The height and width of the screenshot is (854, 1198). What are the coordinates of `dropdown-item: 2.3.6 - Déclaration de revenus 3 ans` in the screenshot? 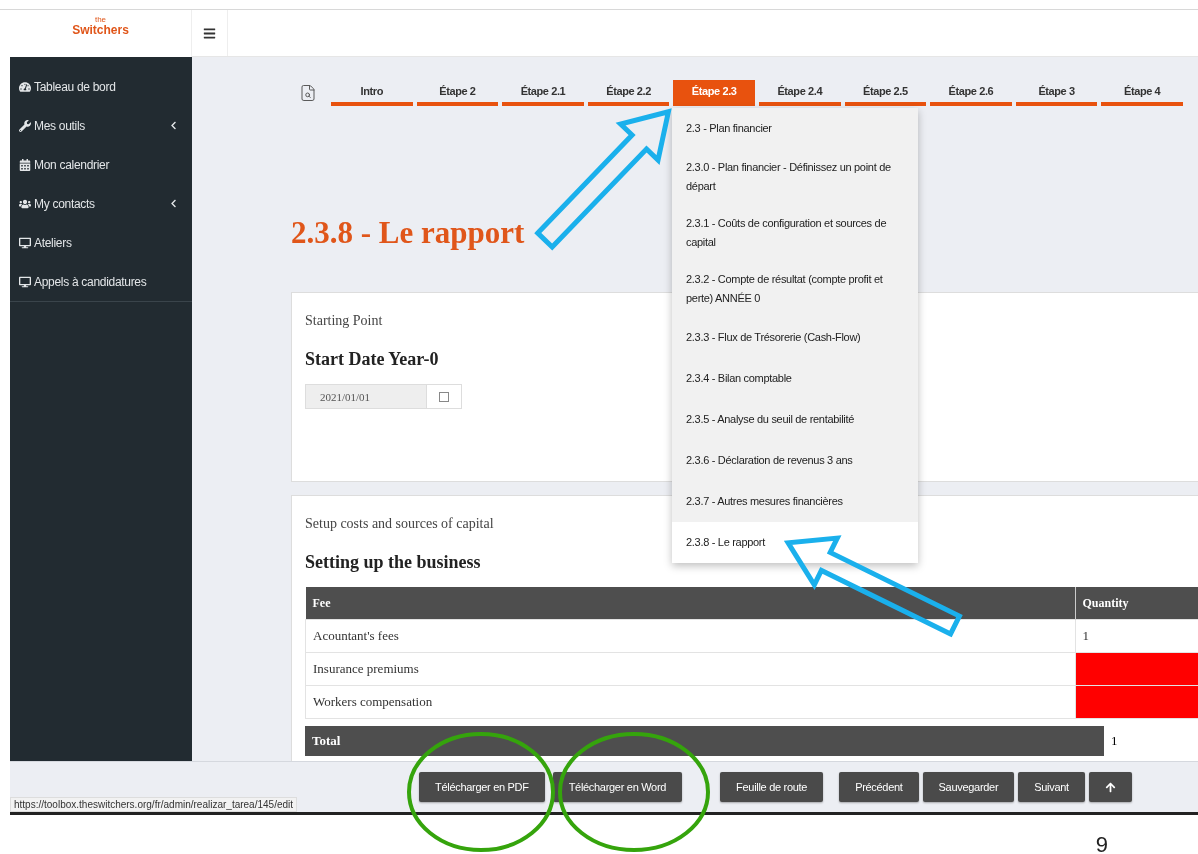 It's located at (795, 460).